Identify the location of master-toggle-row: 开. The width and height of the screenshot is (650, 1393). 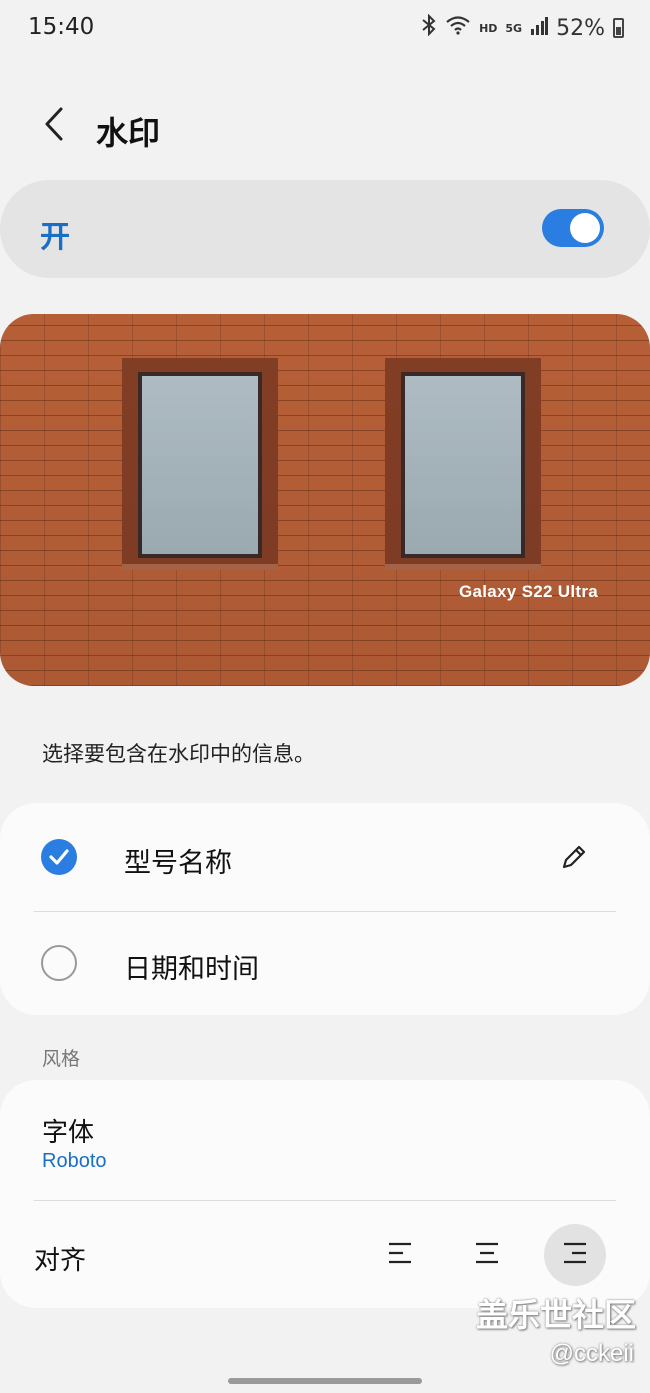
(325, 229).